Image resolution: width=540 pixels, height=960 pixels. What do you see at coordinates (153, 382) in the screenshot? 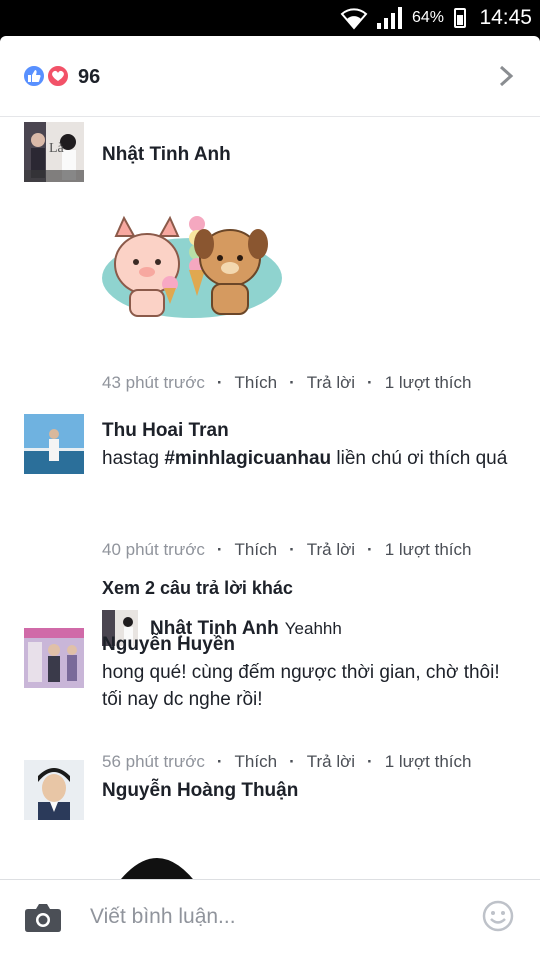
I see `comment-time: 43 phút trước` at bounding box center [153, 382].